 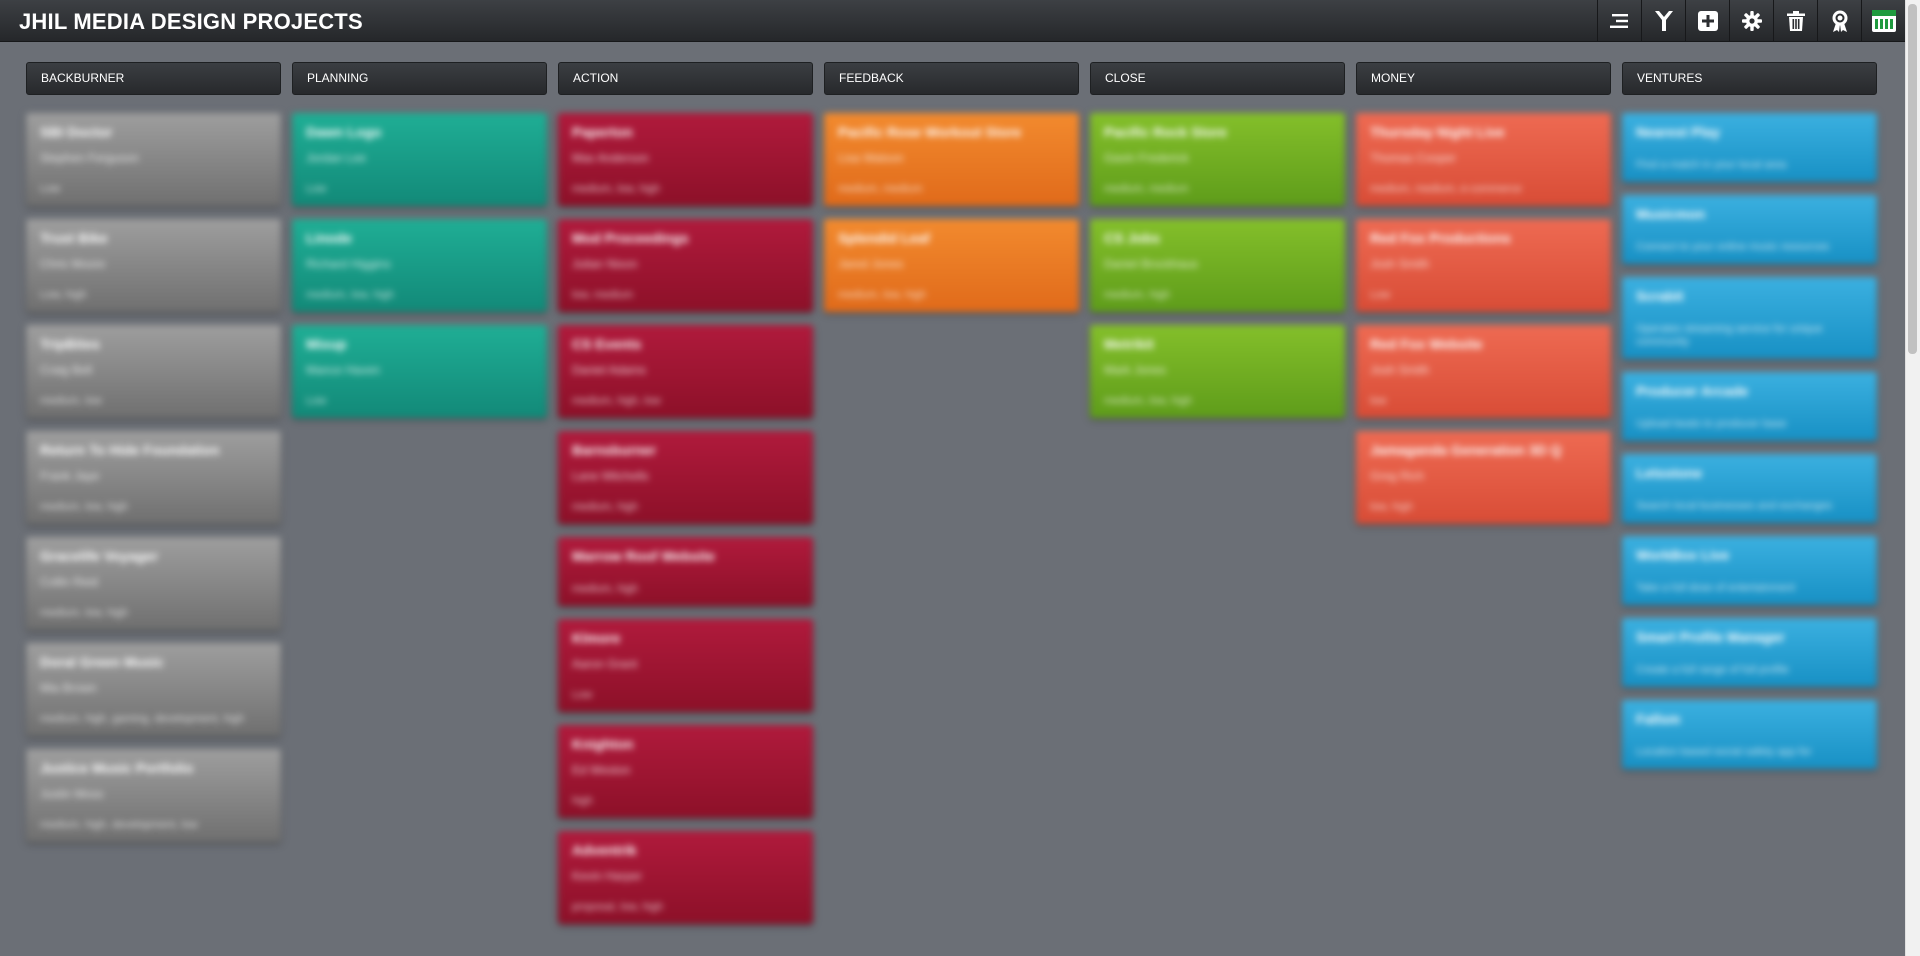 What do you see at coordinates (1146, 189) in the screenshot?
I see `card-tags: medium, medium` at bounding box center [1146, 189].